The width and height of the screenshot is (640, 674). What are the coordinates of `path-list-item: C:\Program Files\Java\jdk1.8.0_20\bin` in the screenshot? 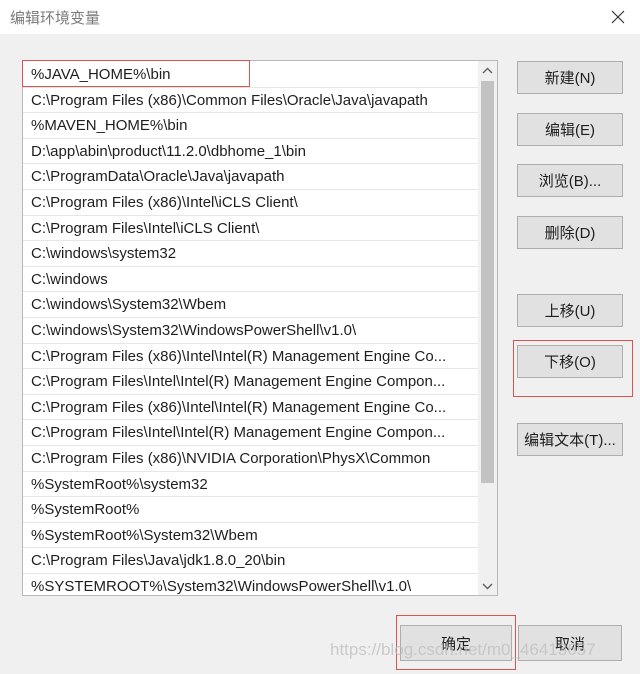 It's located at (251, 561).